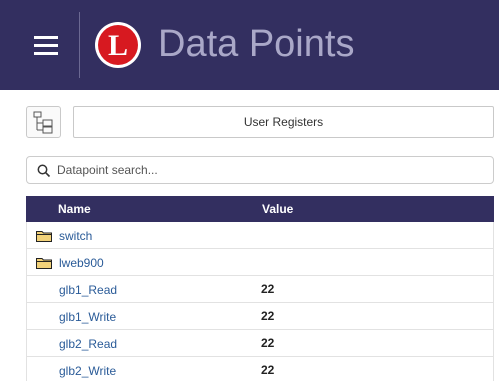  Describe the element at coordinates (256, 44) in the screenshot. I see `page-title: Data Points` at that location.